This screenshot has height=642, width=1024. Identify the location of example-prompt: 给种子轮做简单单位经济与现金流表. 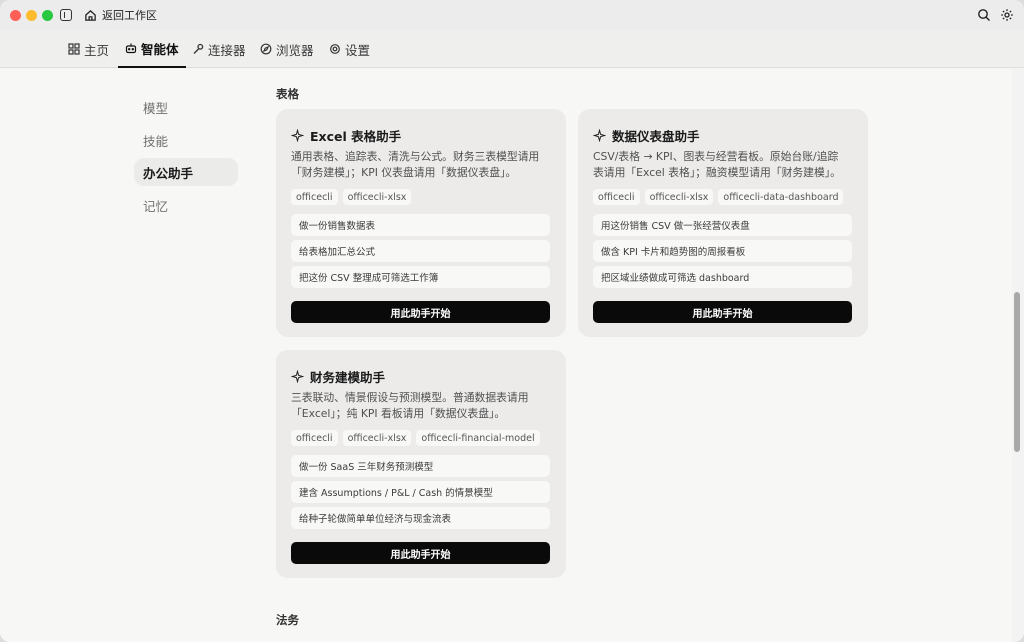
(420, 518).